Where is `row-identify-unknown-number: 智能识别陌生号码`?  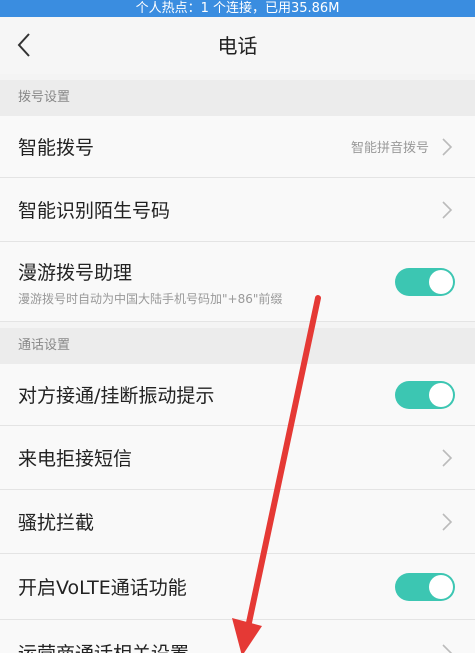
row-identify-unknown-number: 智能识别陌生号码 is located at coordinates (237, 210).